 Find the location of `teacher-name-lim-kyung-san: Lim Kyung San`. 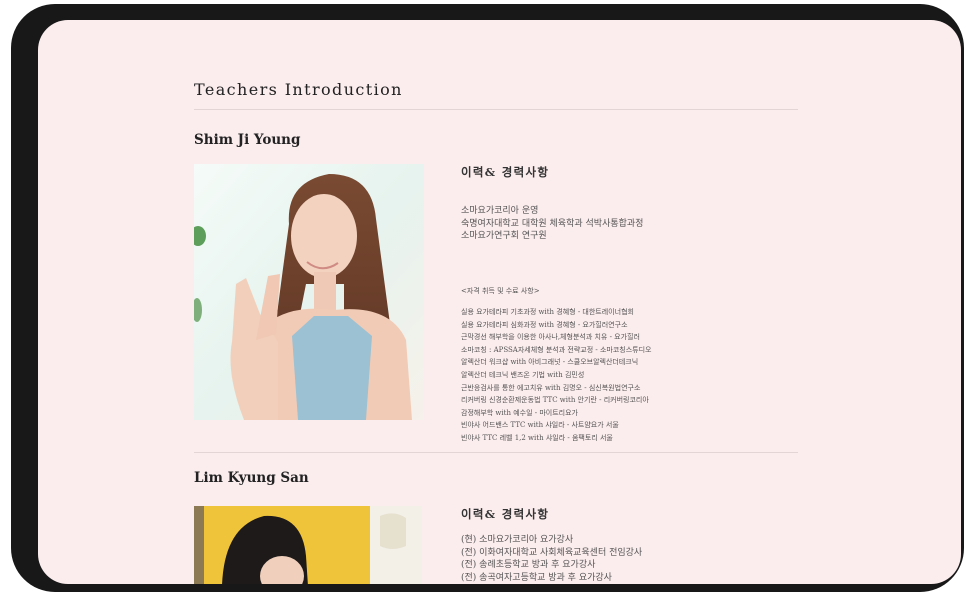

teacher-name-lim-kyung-san: Lim Kyung San is located at coordinates (251, 478).